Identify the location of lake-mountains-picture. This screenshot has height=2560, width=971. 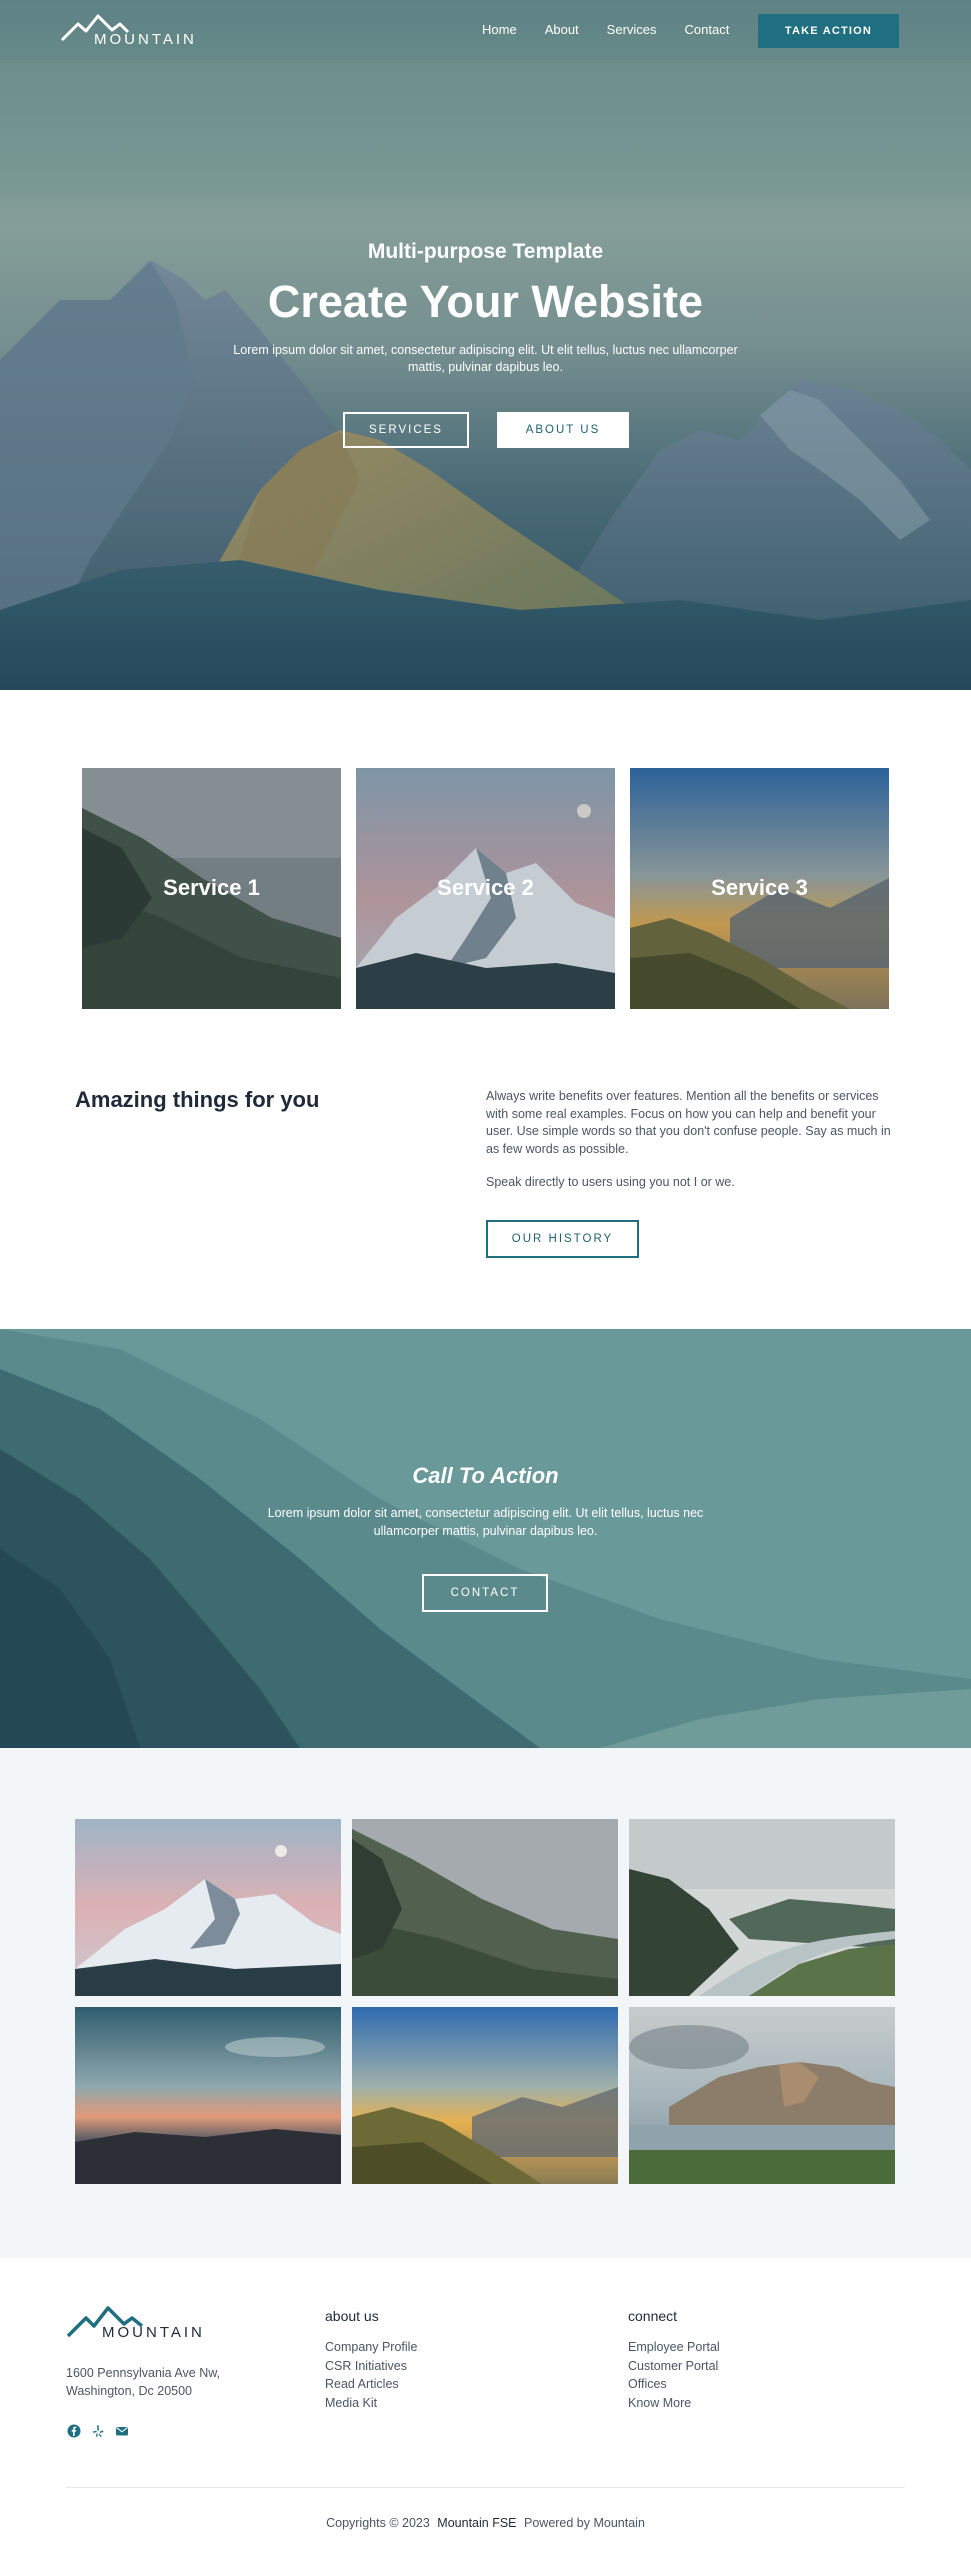
(762, 2095).